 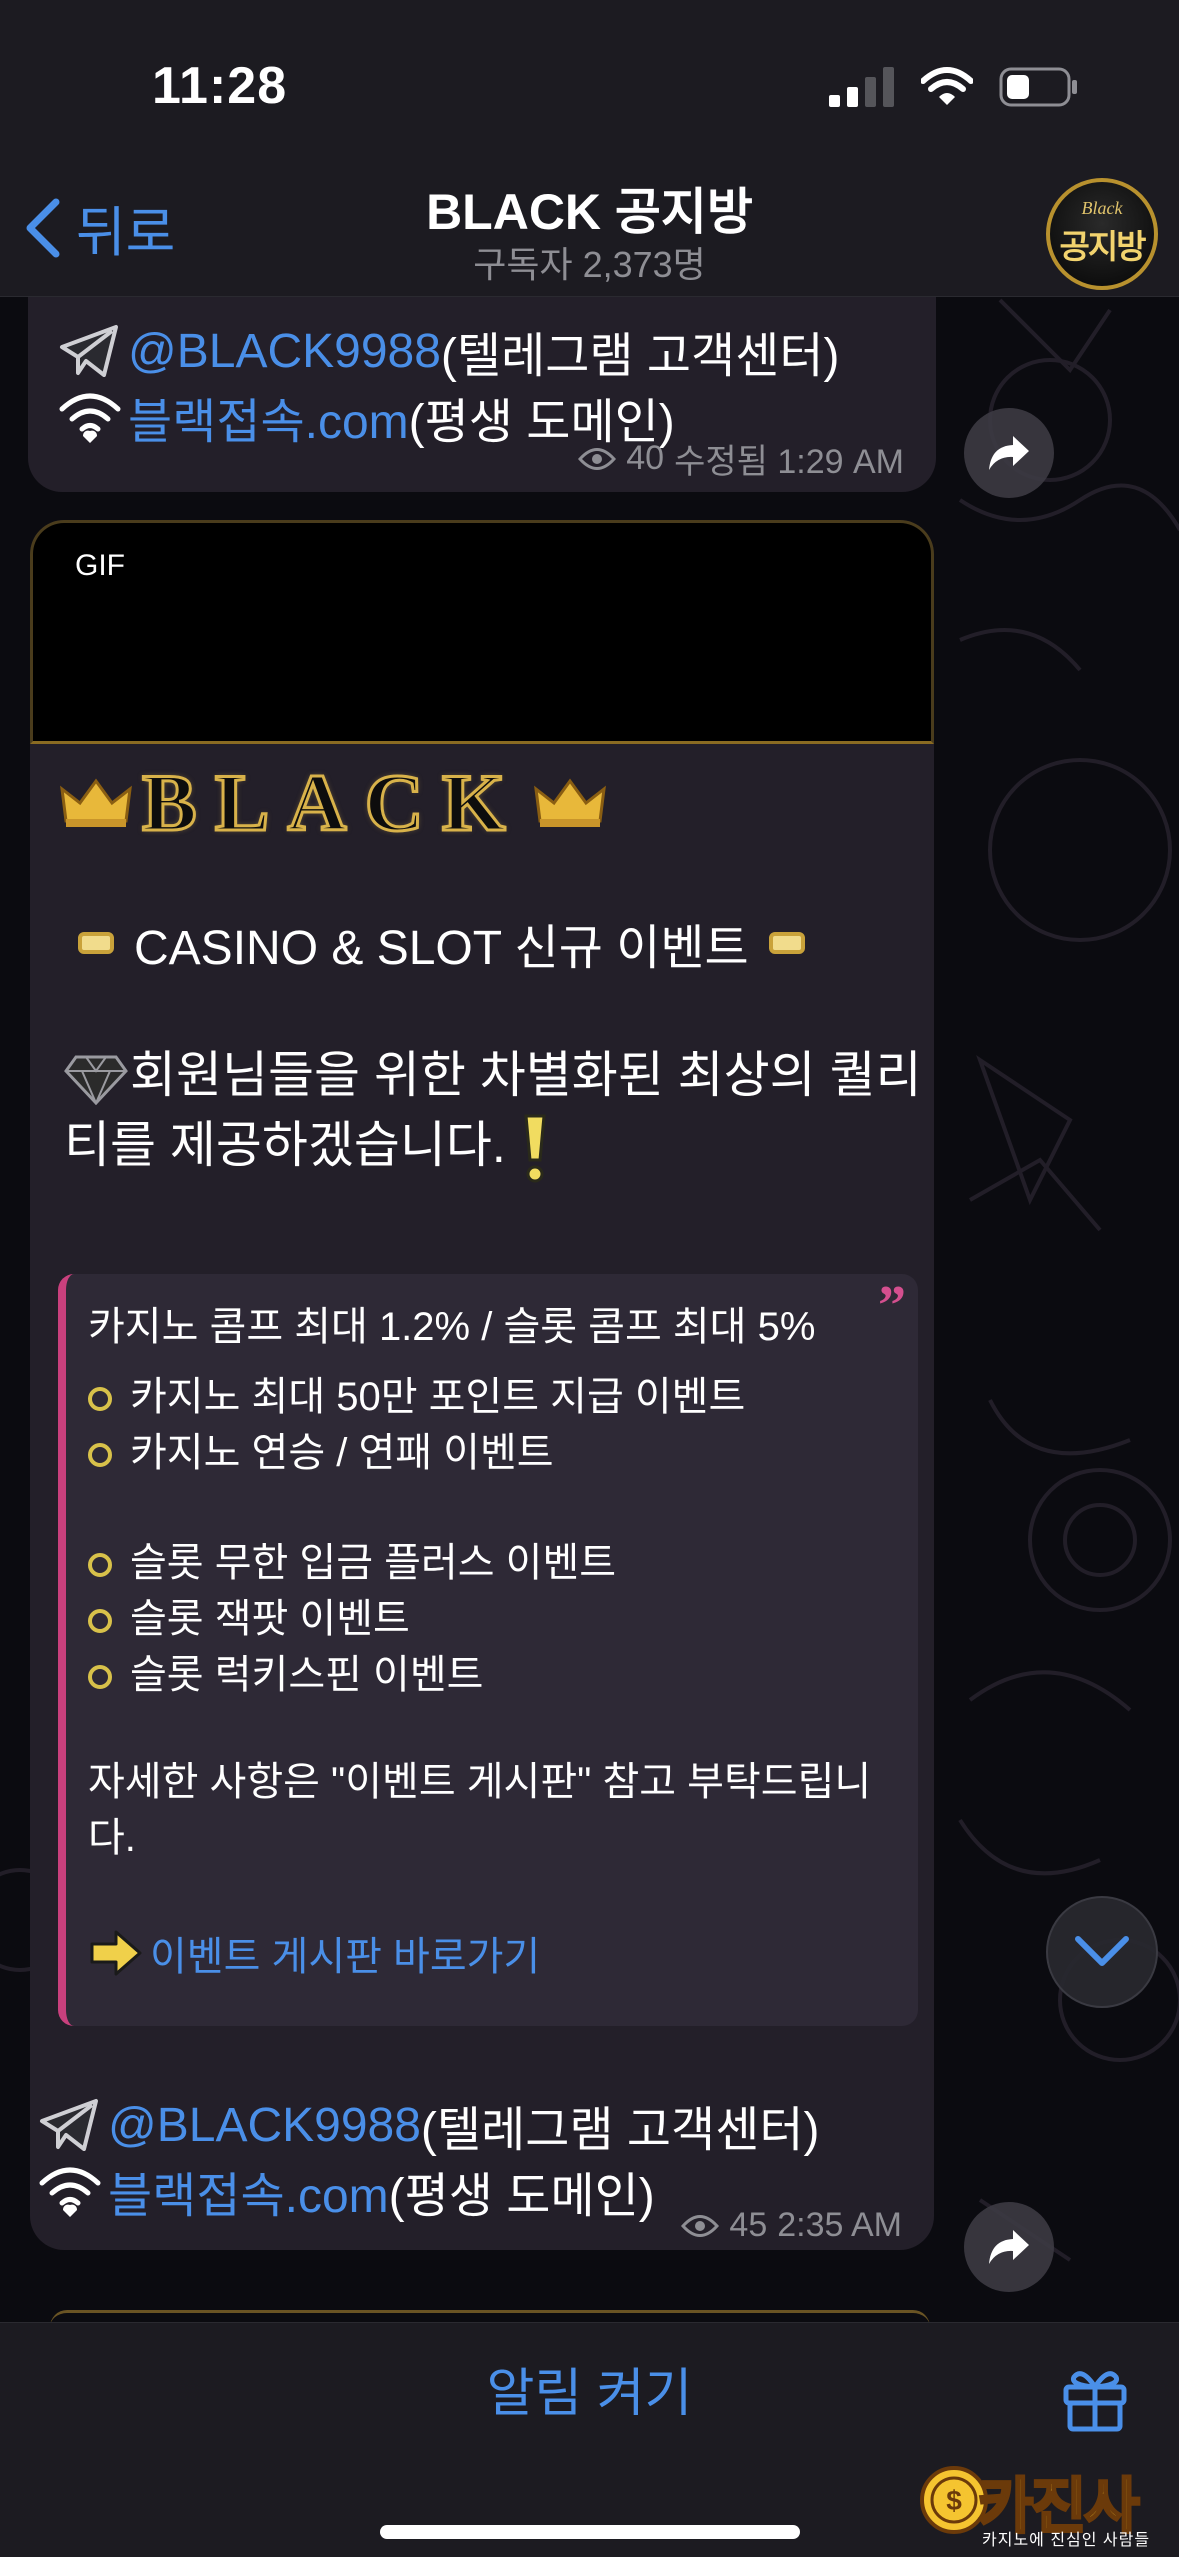 What do you see at coordinates (861, 87) in the screenshot?
I see `cellular-signal-icon` at bounding box center [861, 87].